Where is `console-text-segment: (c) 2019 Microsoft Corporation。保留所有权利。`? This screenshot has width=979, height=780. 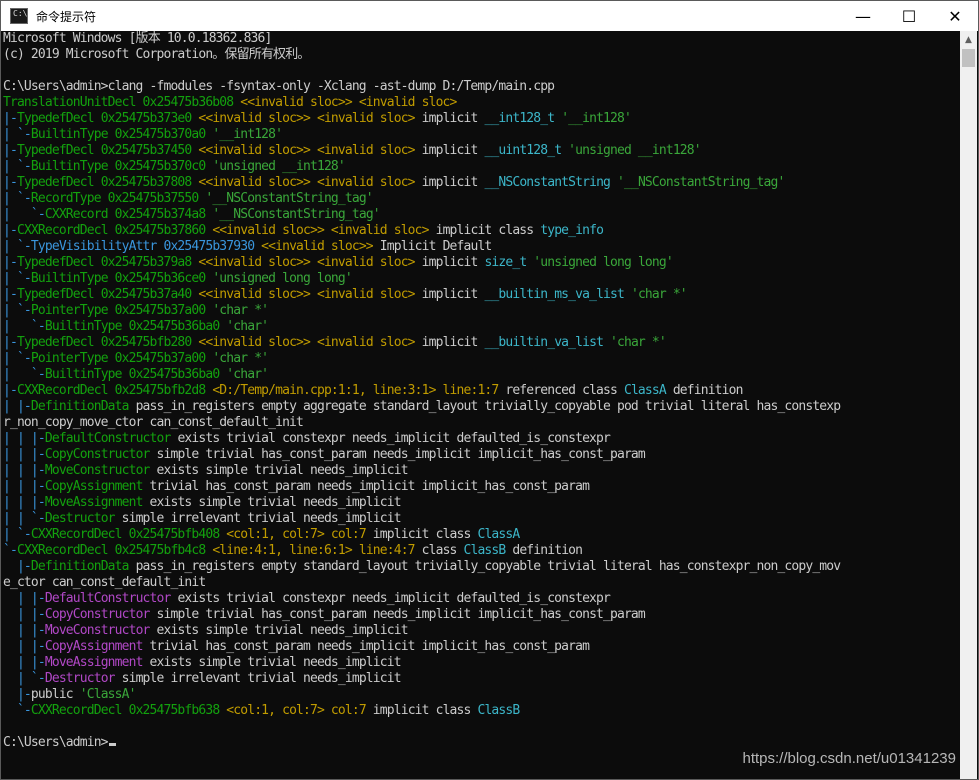 console-text-segment: (c) 2019 Microsoft Corporation。保留所有权利。 is located at coordinates (156, 54).